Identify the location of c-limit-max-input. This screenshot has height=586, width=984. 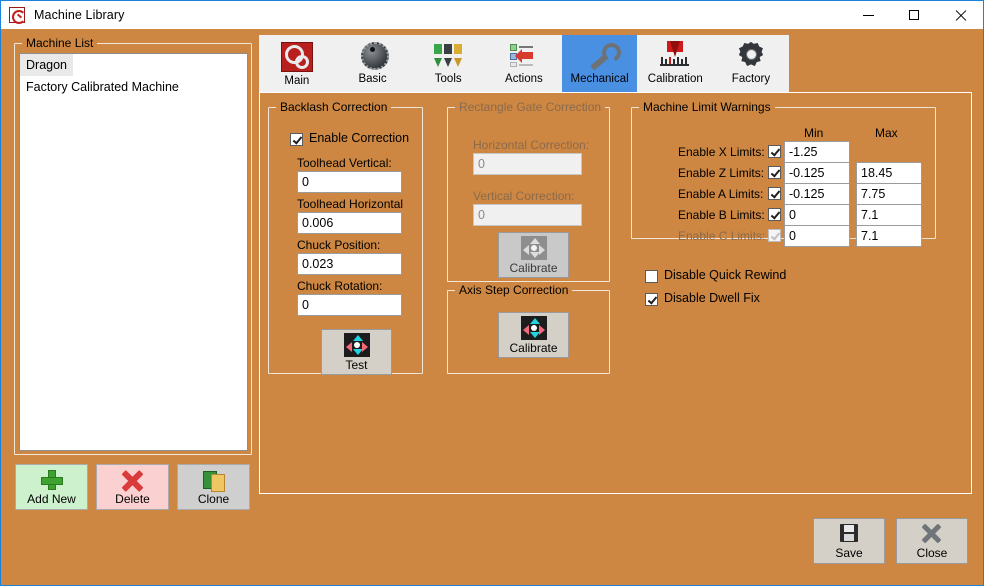
(889, 236).